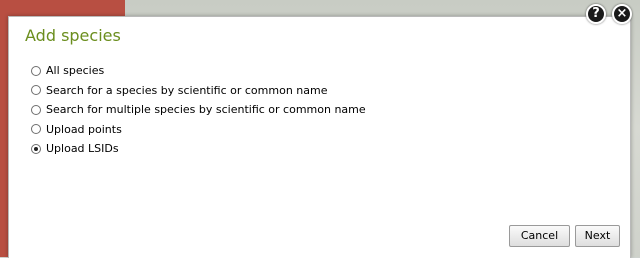 The height and width of the screenshot is (258, 640). Describe the element at coordinates (73, 35) in the screenshot. I see `dialog-title: Add species` at that location.